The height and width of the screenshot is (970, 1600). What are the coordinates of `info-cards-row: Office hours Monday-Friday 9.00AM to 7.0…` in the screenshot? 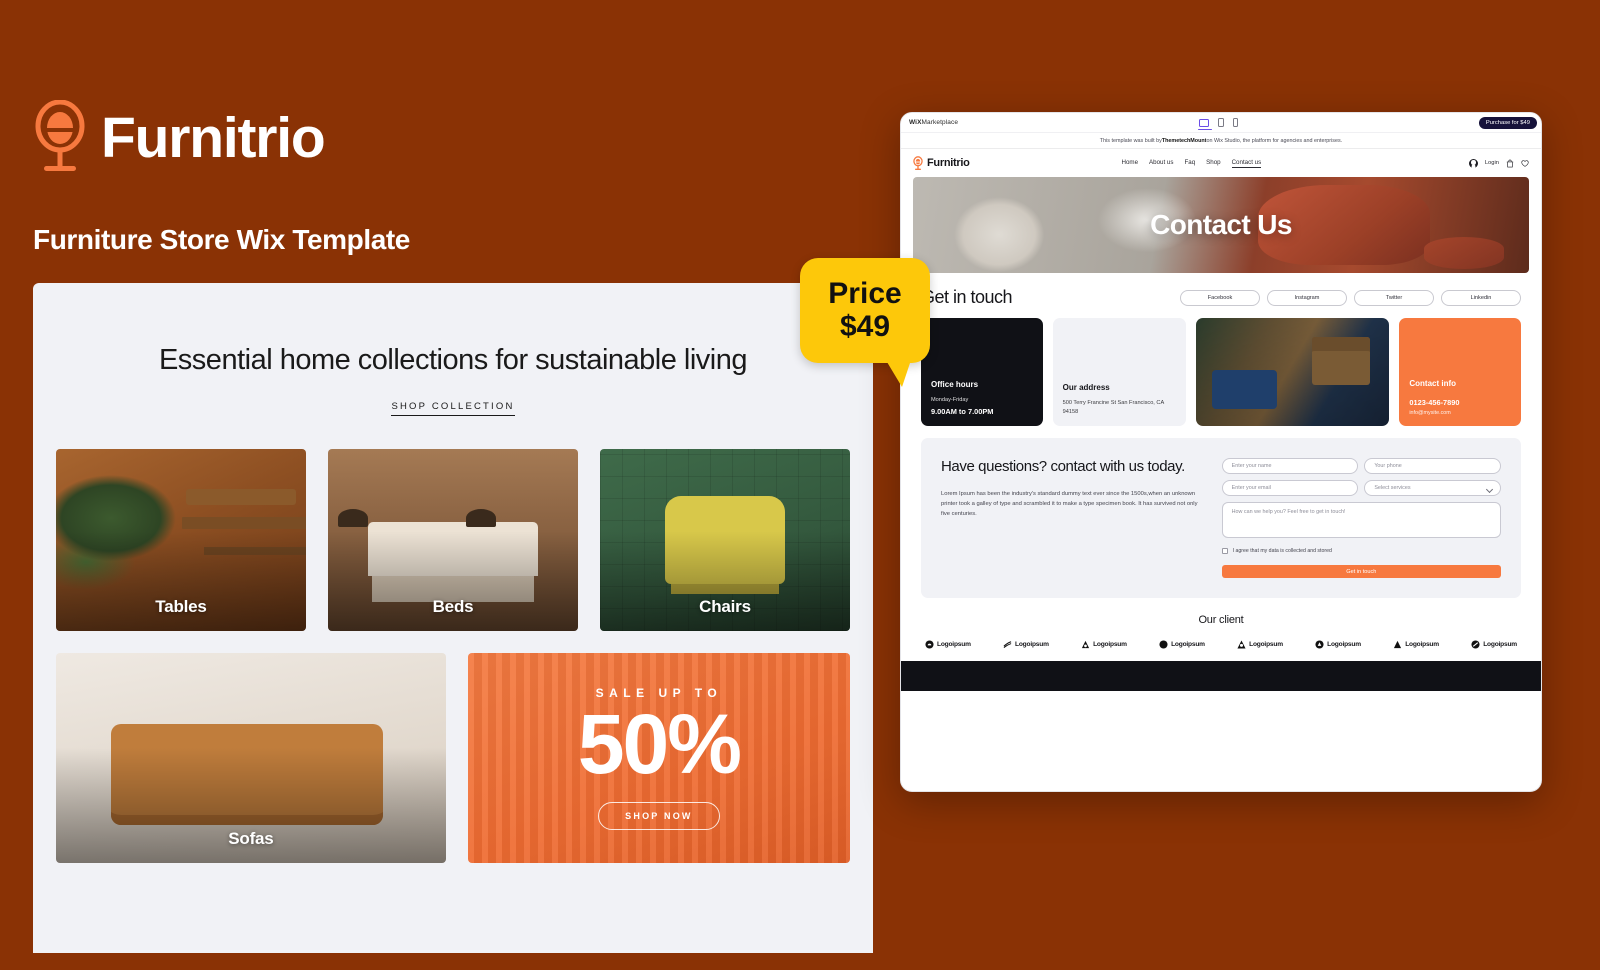 It's located at (1221, 367).